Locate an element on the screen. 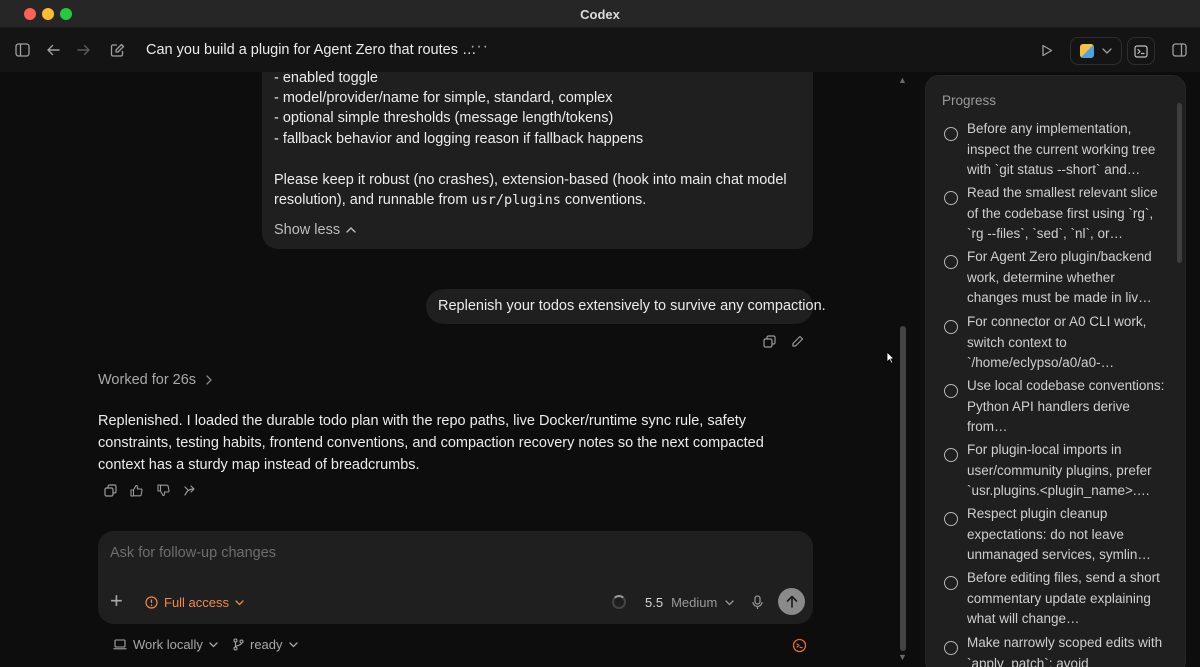  forward-arrow-icon is located at coordinates (84, 50).